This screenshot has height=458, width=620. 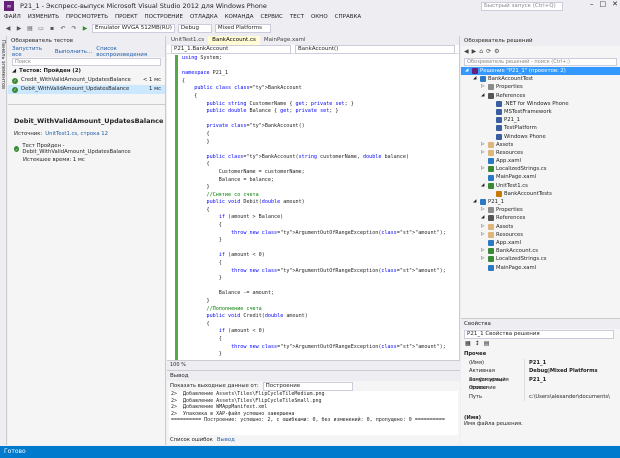 I want to click on test-search-input: Поиск, so click(x=86, y=62).